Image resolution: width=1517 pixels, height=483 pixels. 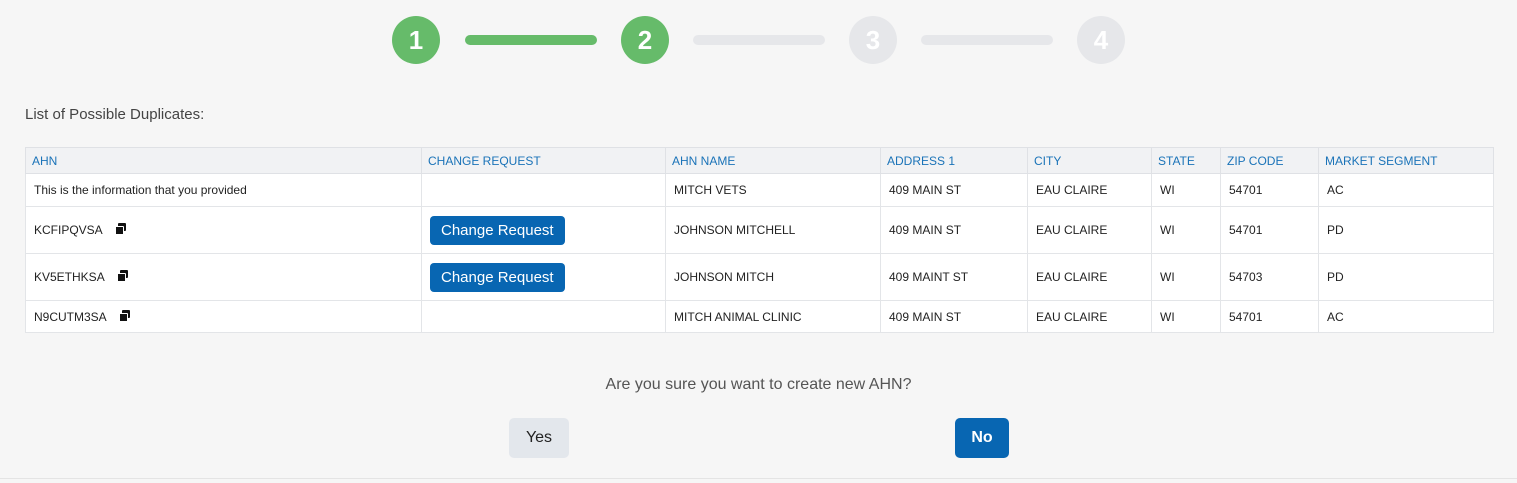 What do you see at coordinates (758, 478) in the screenshot?
I see `footer-divider` at bounding box center [758, 478].